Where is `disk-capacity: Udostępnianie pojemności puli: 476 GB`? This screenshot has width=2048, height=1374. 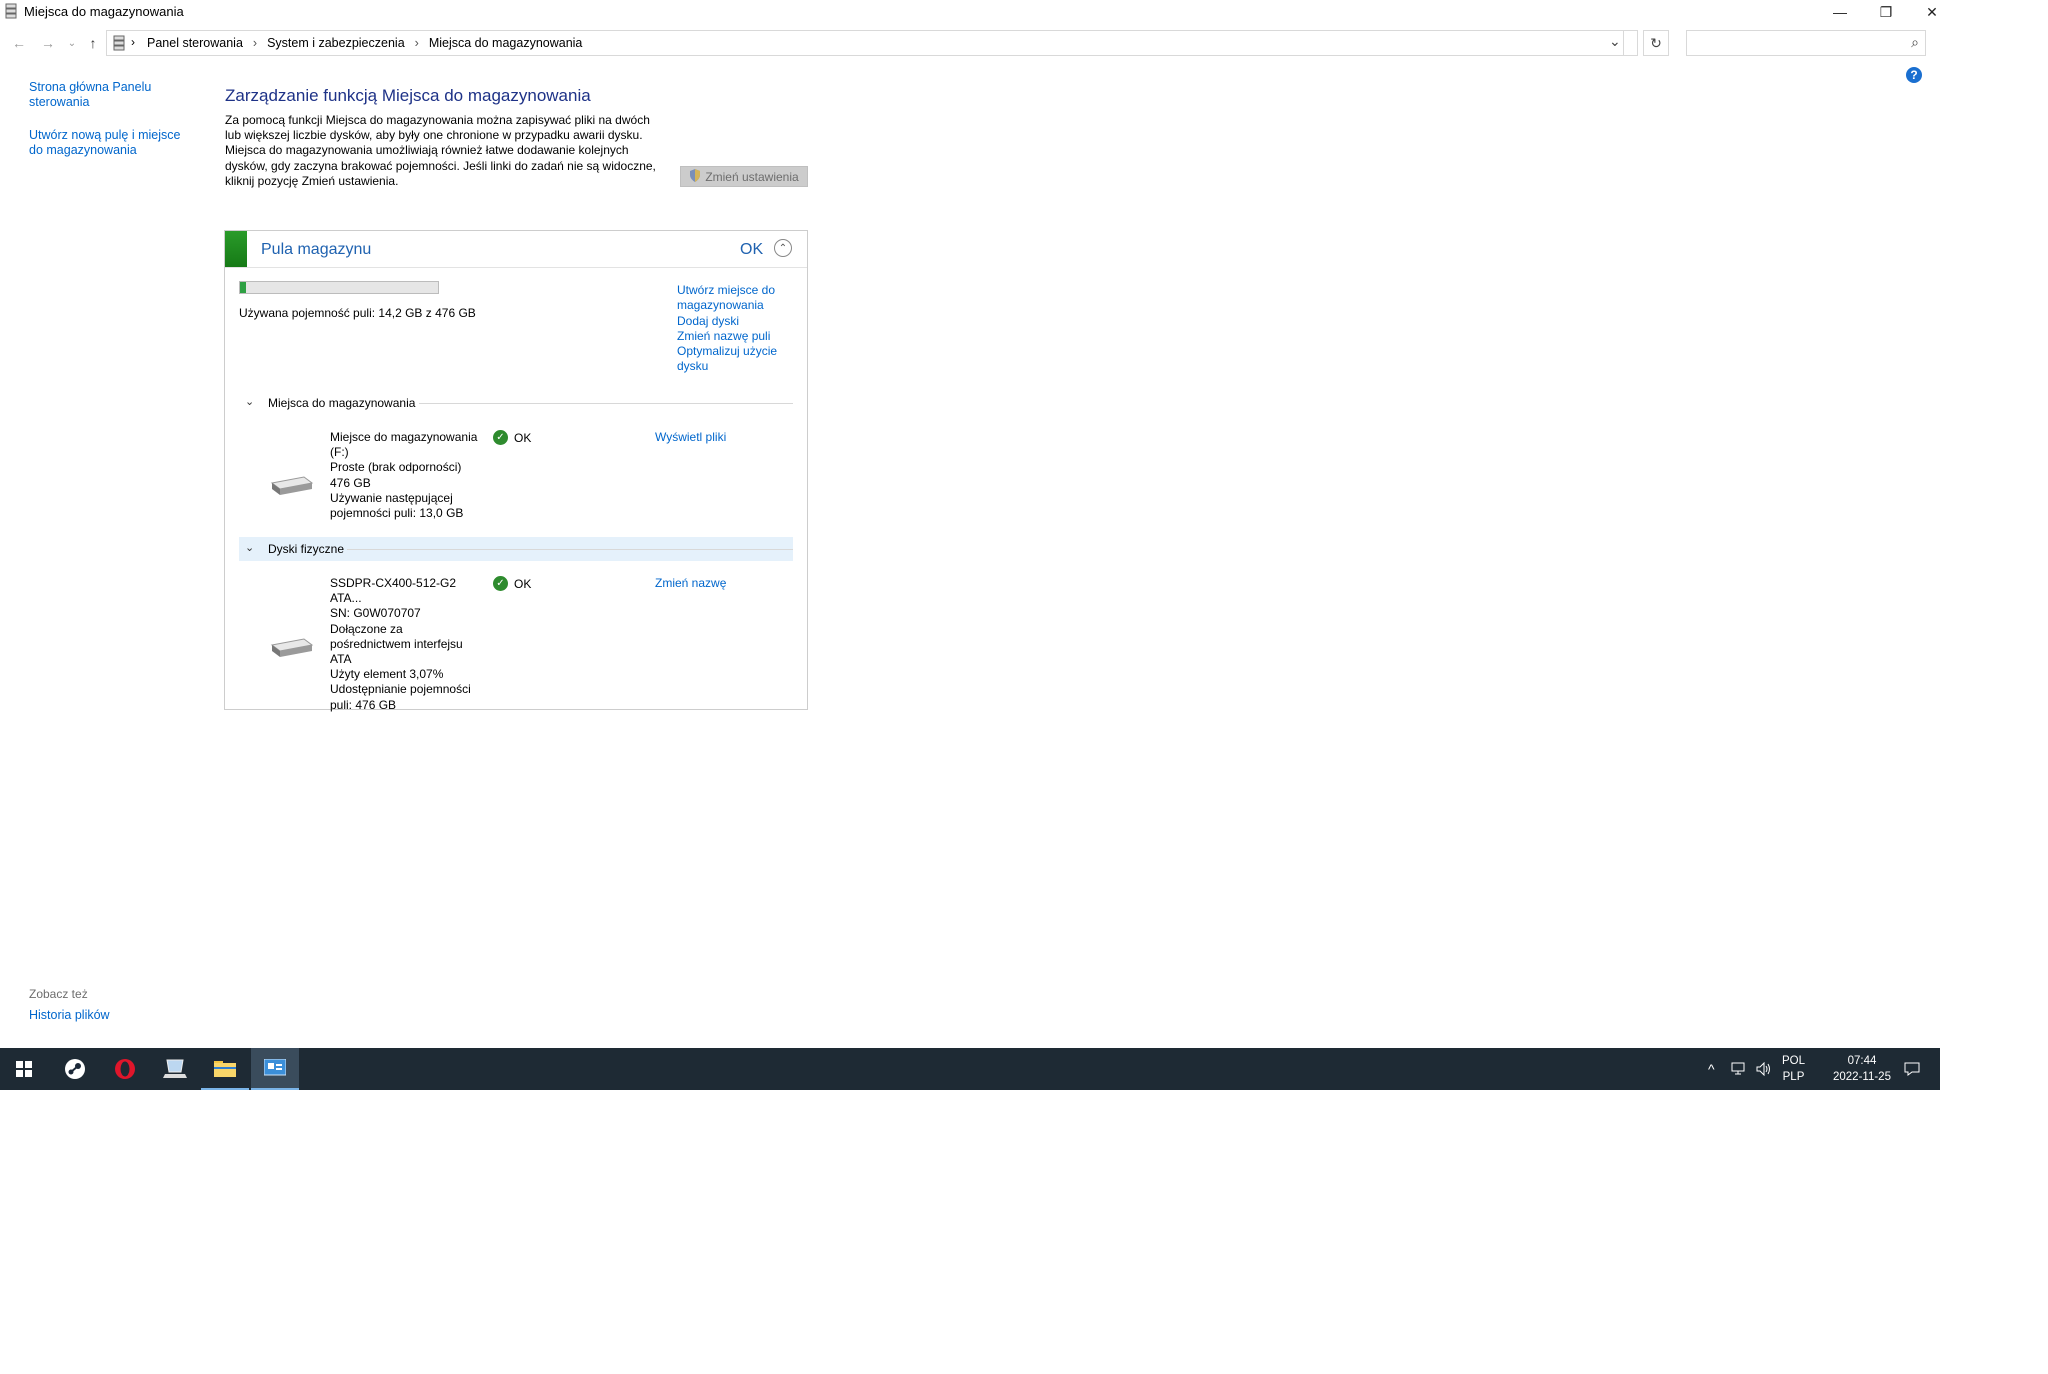
disk-capacity: Udostępnianie pojemności puli: 476 GB is located at coordinates (400, 697).